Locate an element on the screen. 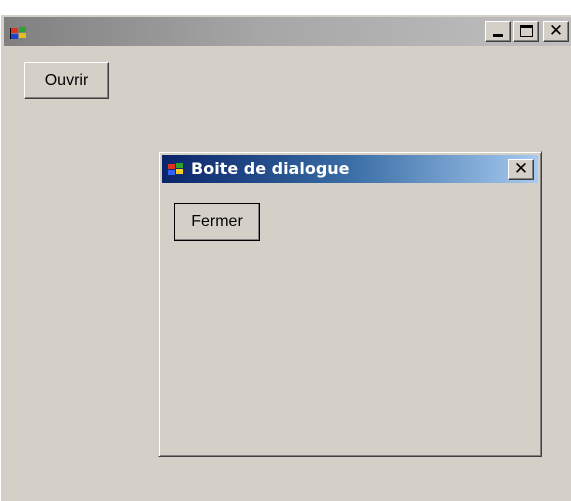 The height and width of the screenshot is (501, 571). main-title-bar: ✕ is located at coordinates (287, 31).